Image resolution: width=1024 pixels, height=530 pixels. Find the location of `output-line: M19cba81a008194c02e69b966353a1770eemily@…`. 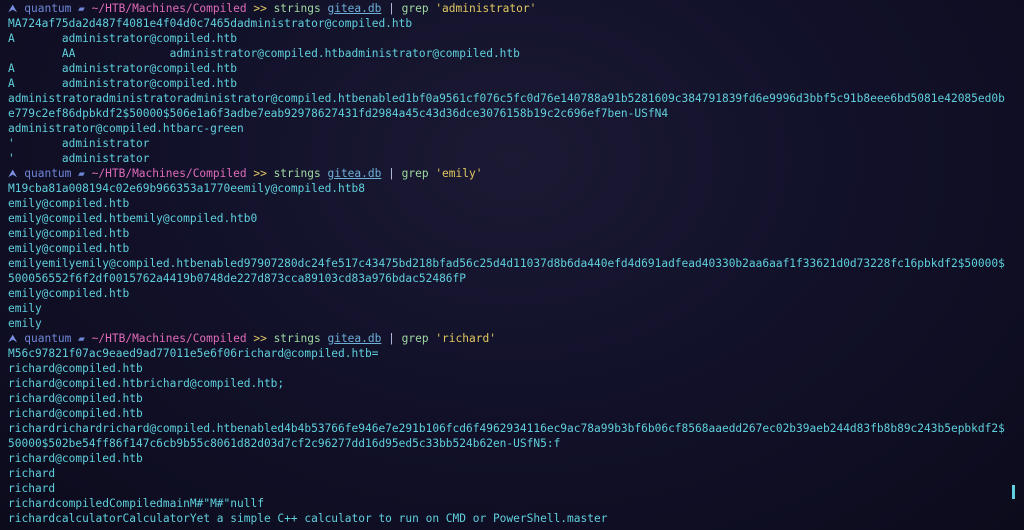

output-line: M19cba81a008194c02e69b966353a1770eemily@… is located at coordinates (186, 188).